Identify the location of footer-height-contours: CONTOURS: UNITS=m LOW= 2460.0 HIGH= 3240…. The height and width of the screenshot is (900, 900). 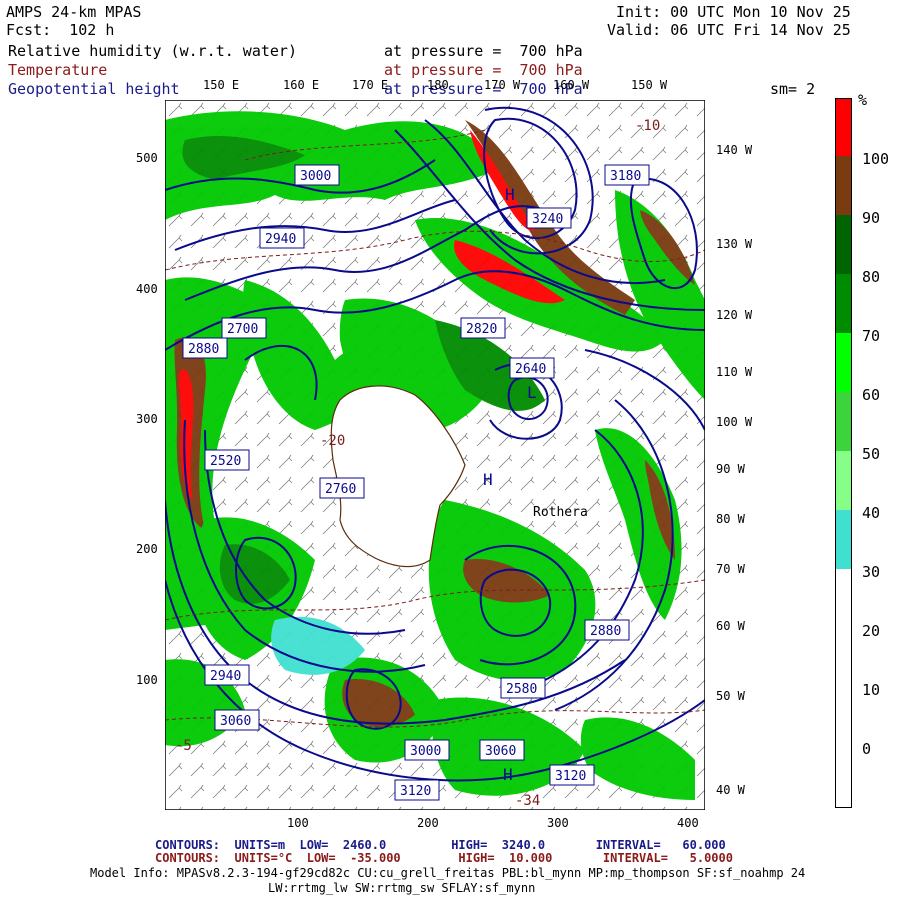
(440, 845).